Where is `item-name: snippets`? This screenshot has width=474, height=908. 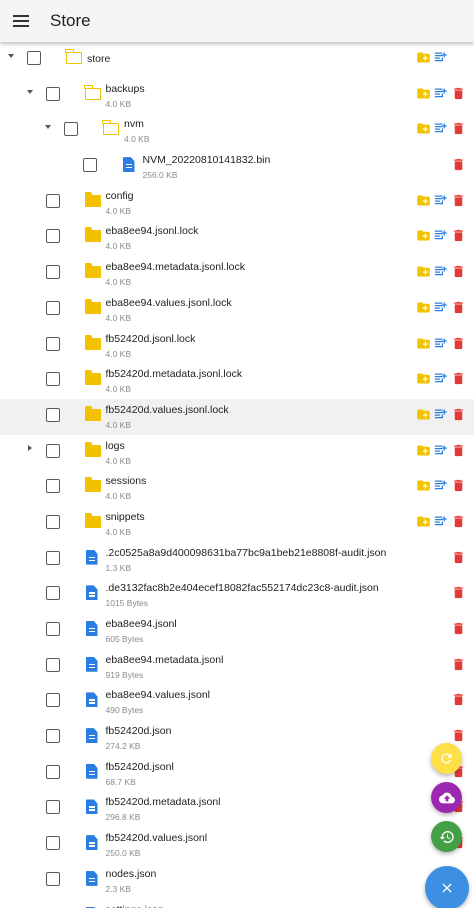 item-name: snippets is located at coordinates (125, 517).